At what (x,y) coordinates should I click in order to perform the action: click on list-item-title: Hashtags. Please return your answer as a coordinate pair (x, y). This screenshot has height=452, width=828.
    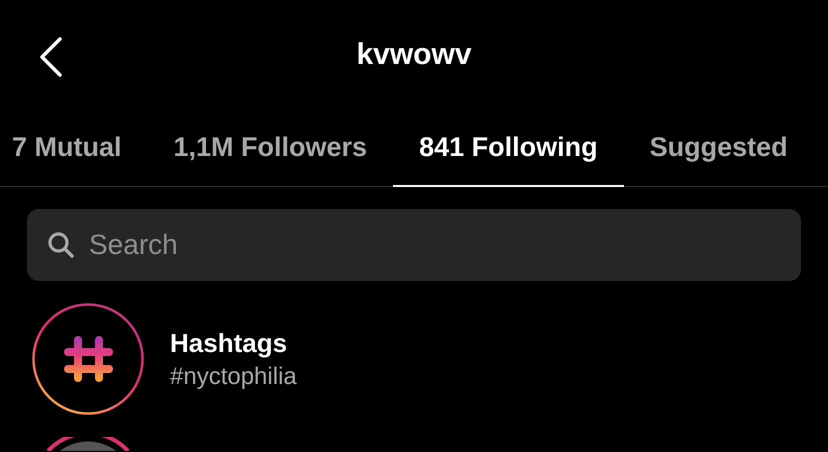
    Looking at the image, I should click on (233, 343).